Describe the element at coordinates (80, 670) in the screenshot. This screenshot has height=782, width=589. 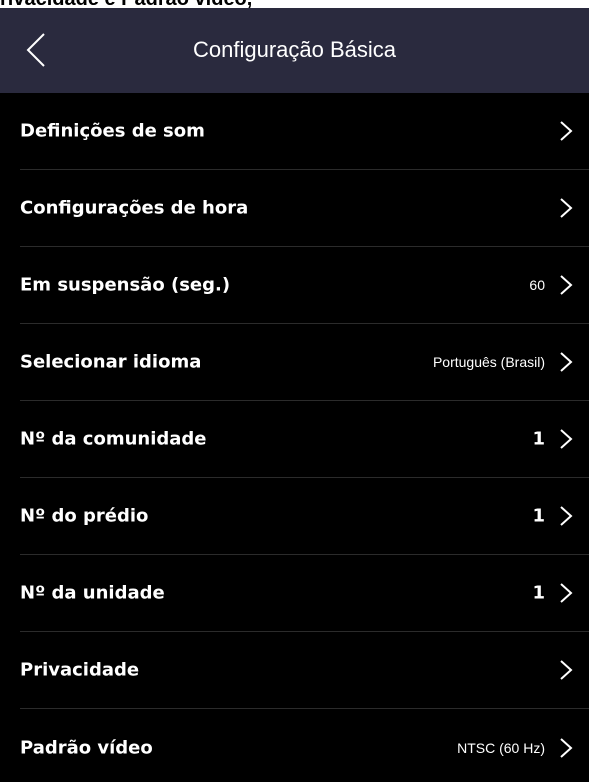
I see `row-label: Privacidade` at that location.